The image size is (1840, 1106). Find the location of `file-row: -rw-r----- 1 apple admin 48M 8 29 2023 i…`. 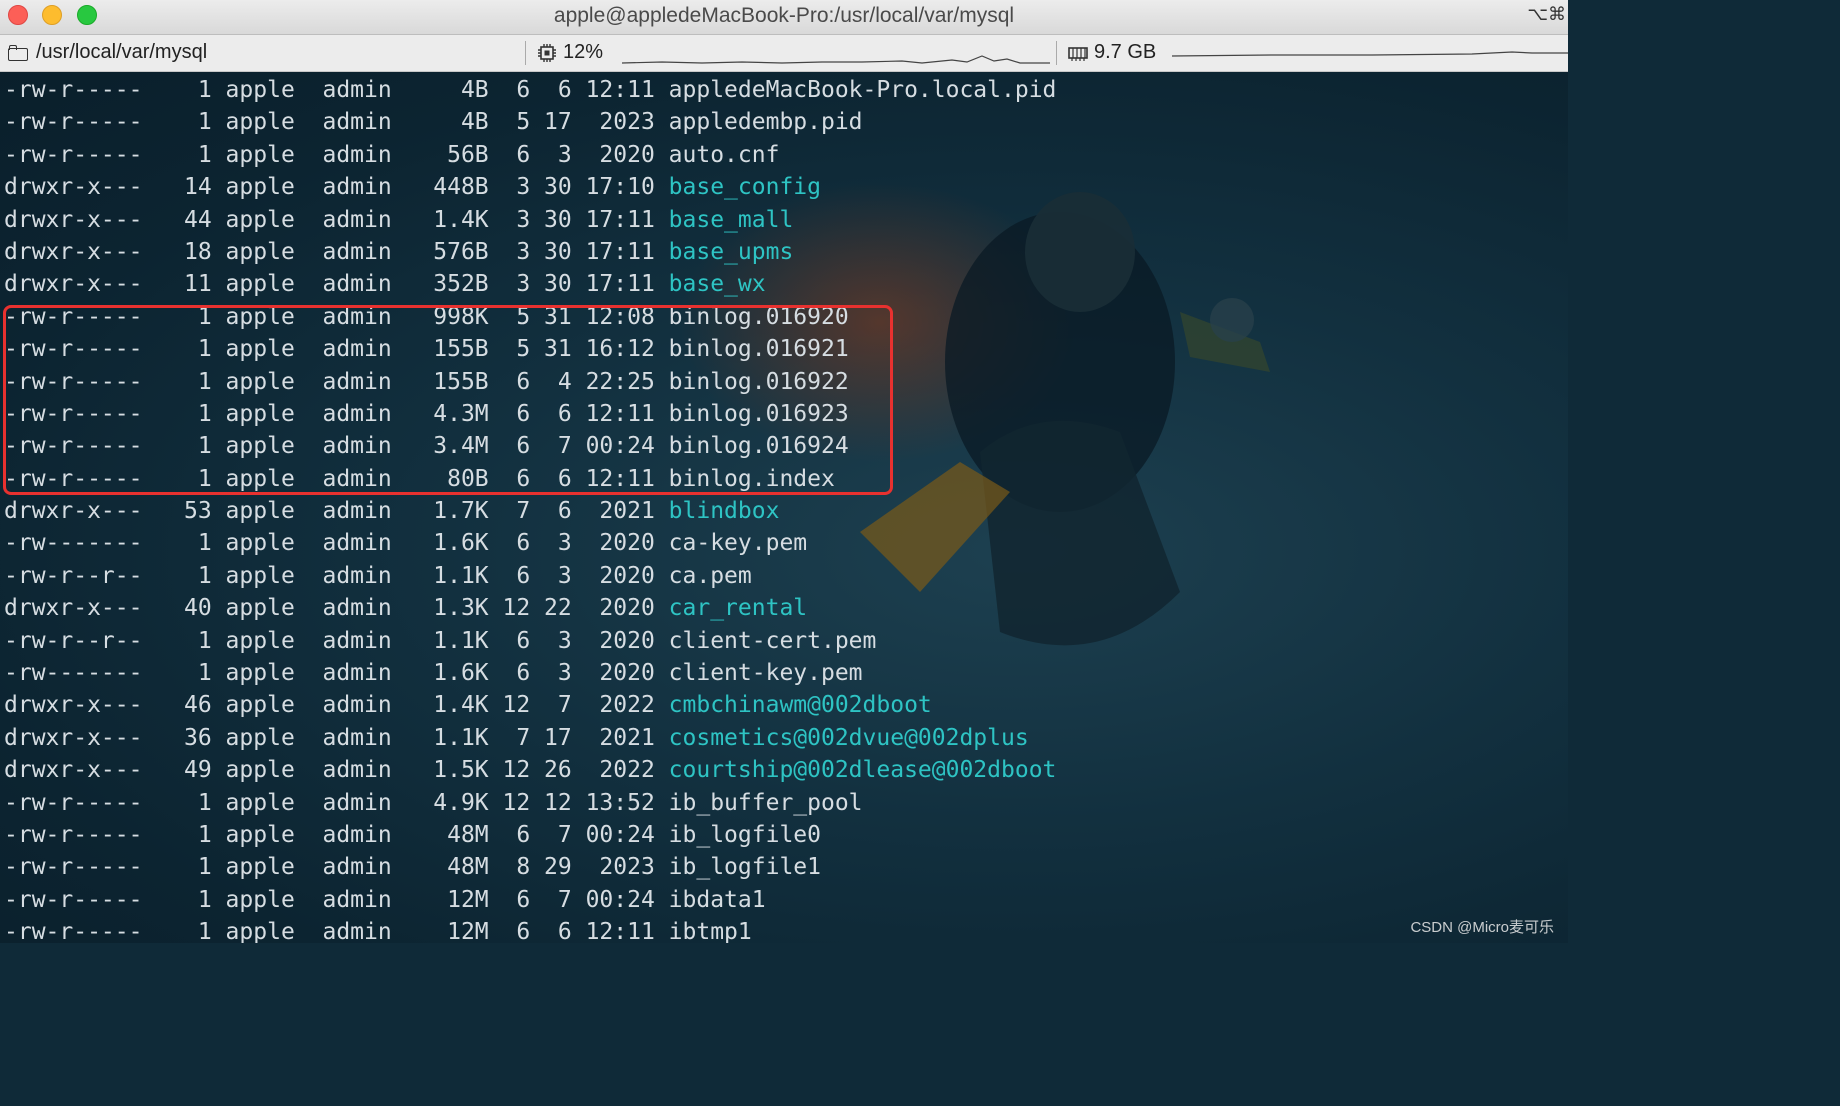

file-row: -rw-r----- 1 apple admin 48M 8 29 2023 i… is located at coordinates (530, 867).